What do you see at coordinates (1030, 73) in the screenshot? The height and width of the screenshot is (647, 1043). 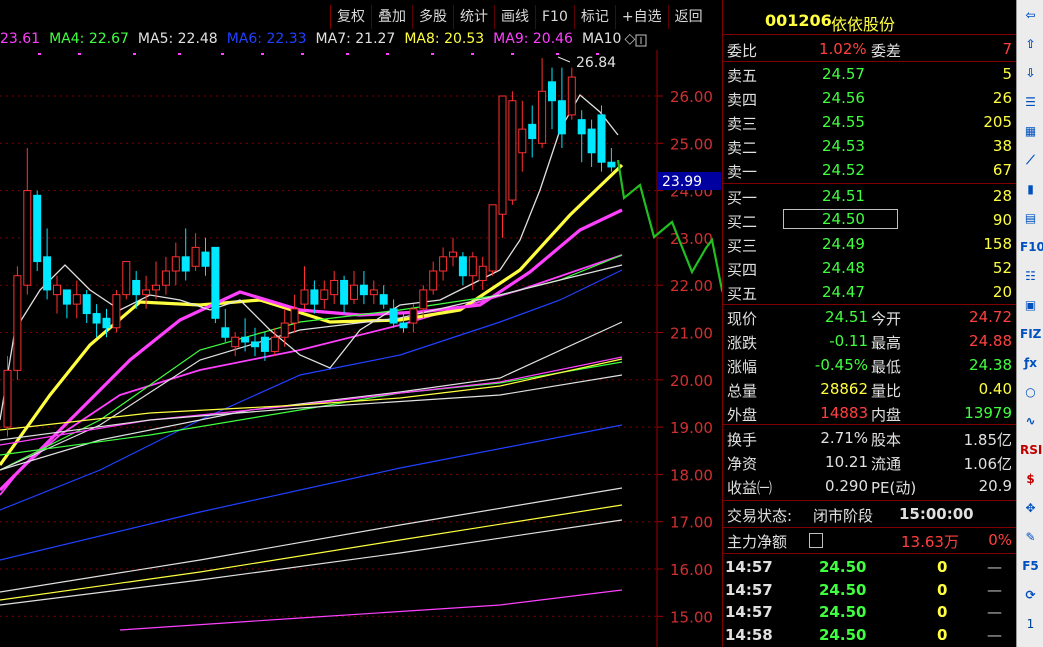 I see `arrow-down-icon: ⇩` at bounding box center [1030, 73].